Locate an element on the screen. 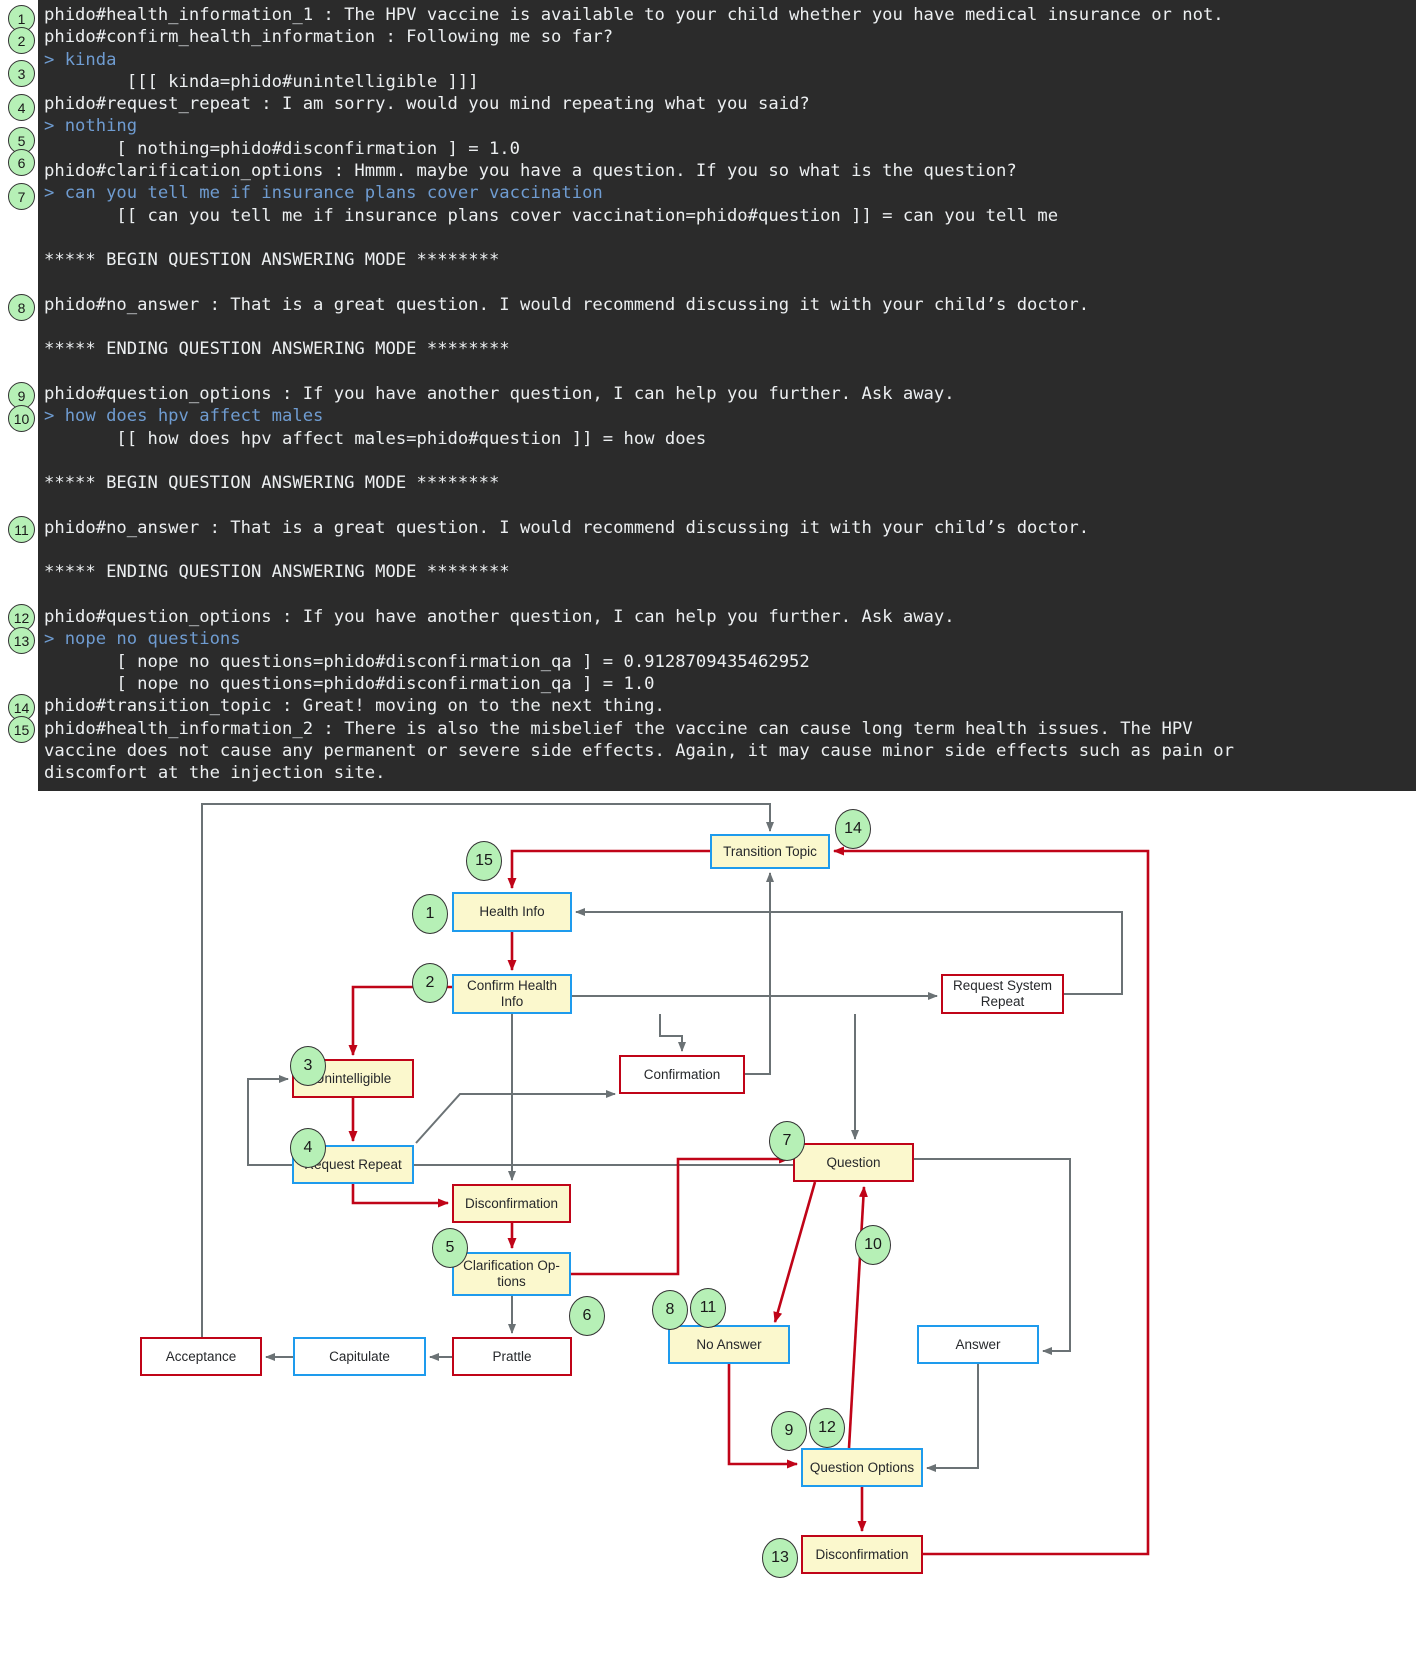  diagram-node-acceptance: Acceptance is located at coordinates (201, 1356).